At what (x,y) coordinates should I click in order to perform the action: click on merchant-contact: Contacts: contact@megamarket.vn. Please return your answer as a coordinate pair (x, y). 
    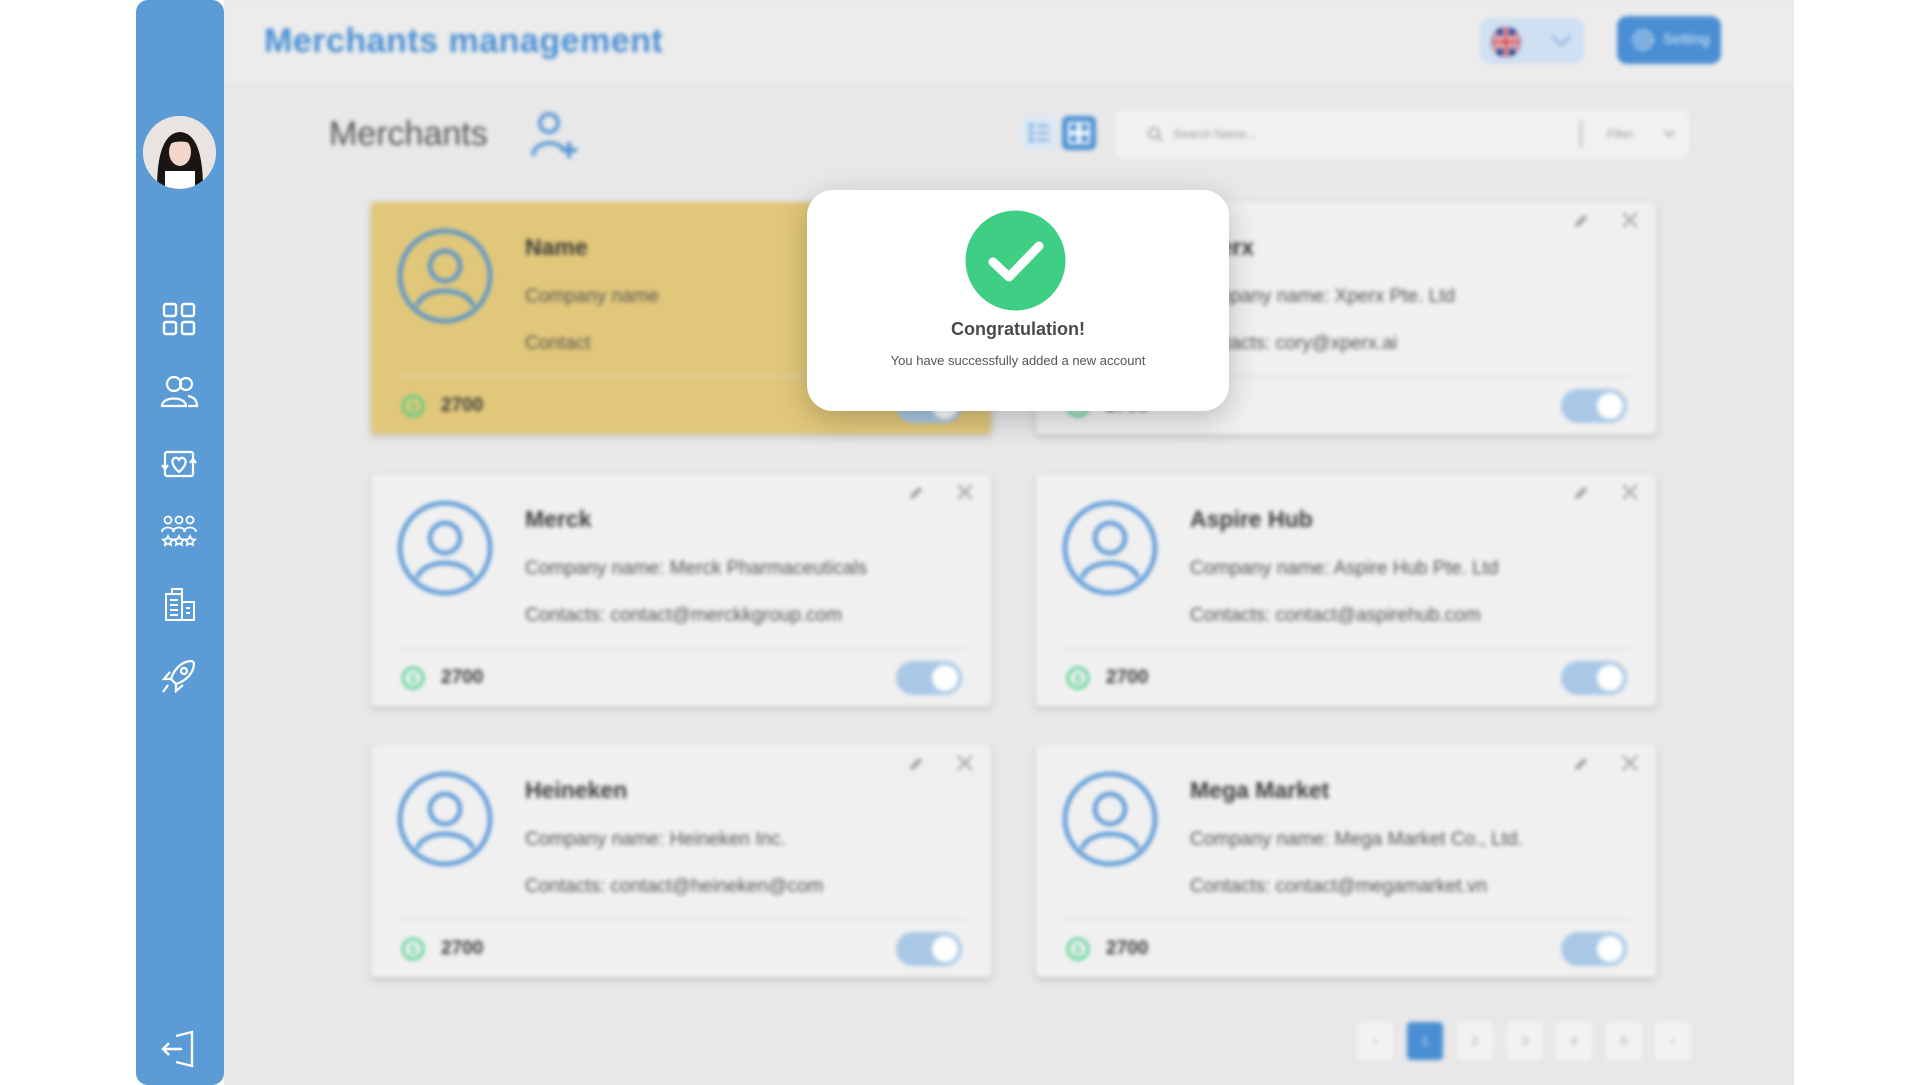
    Looking at the image, I should click on (1339, 886).